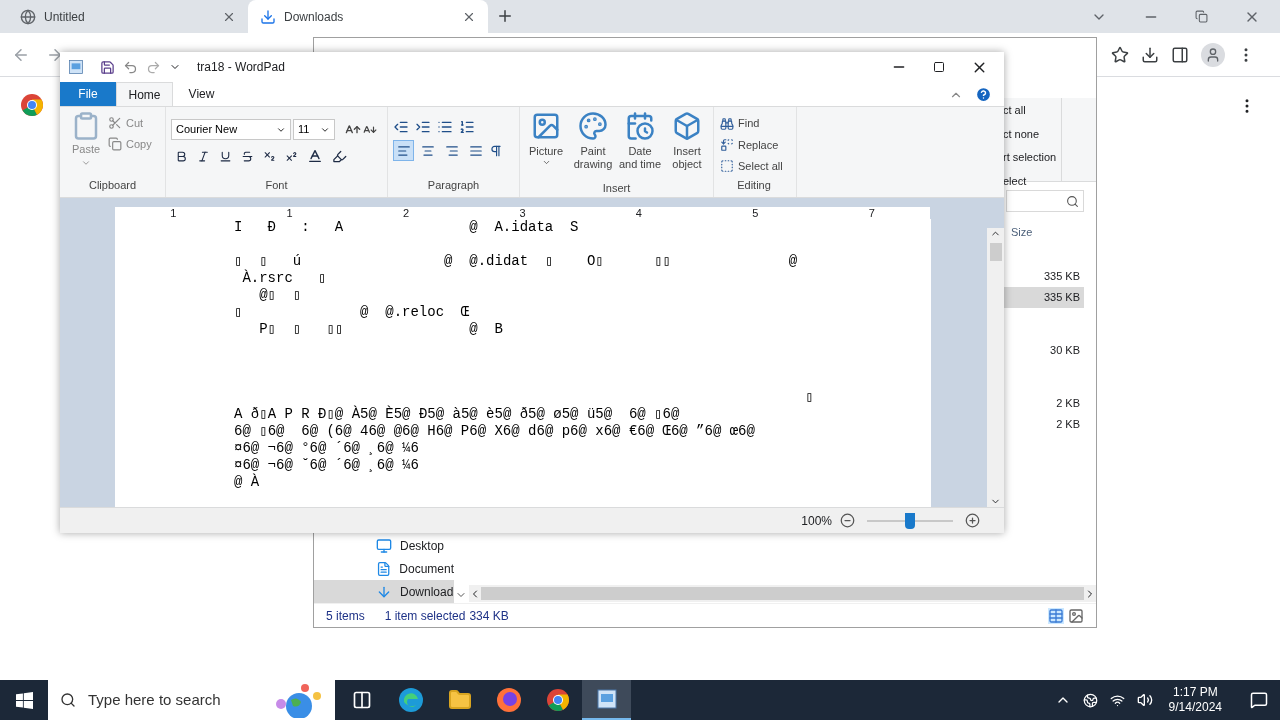  Describe the element at coordinates (445, 127) in the screenshot. I see `bullet-list-icon` at that location.